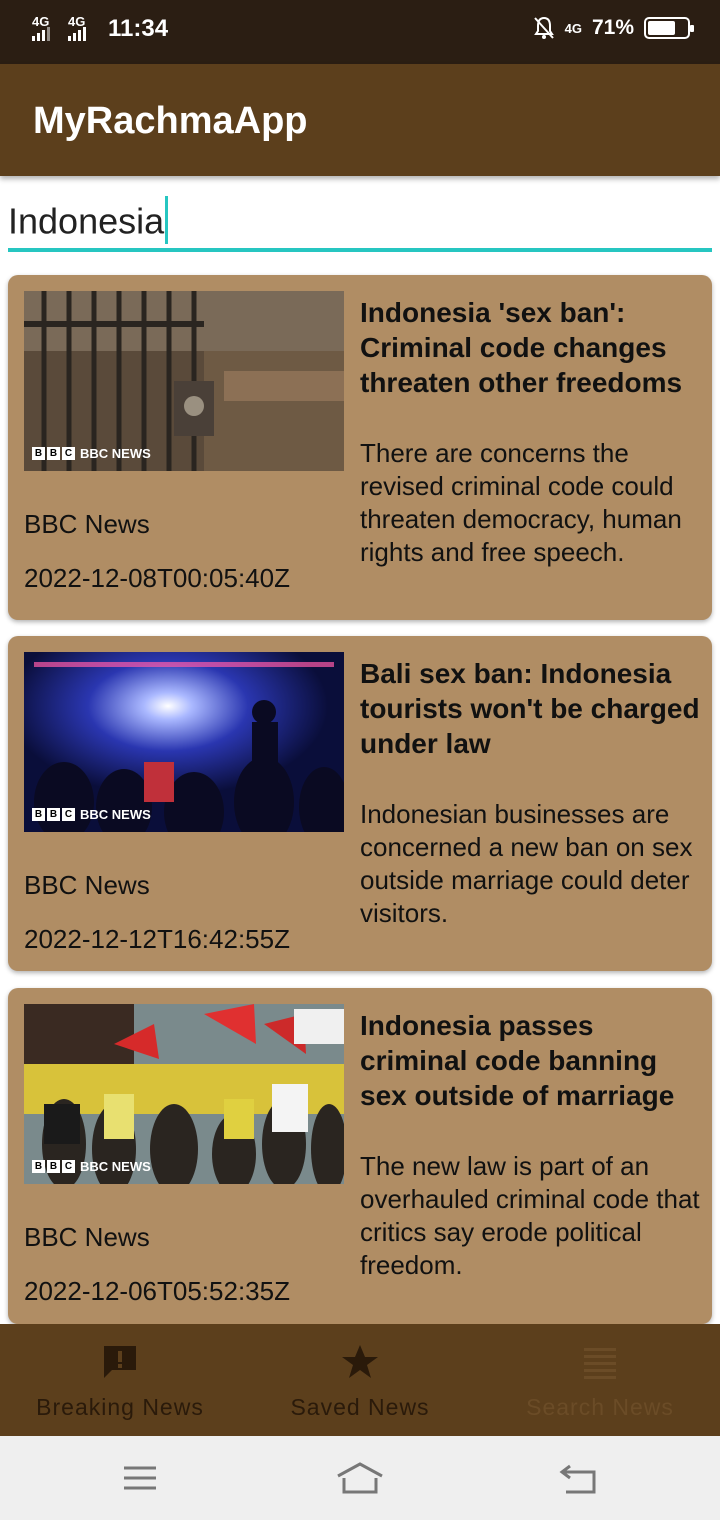  Describe the element at coordinates (45, 29) in the screenshot. I see `signal-icon-1: 4G` at that location.